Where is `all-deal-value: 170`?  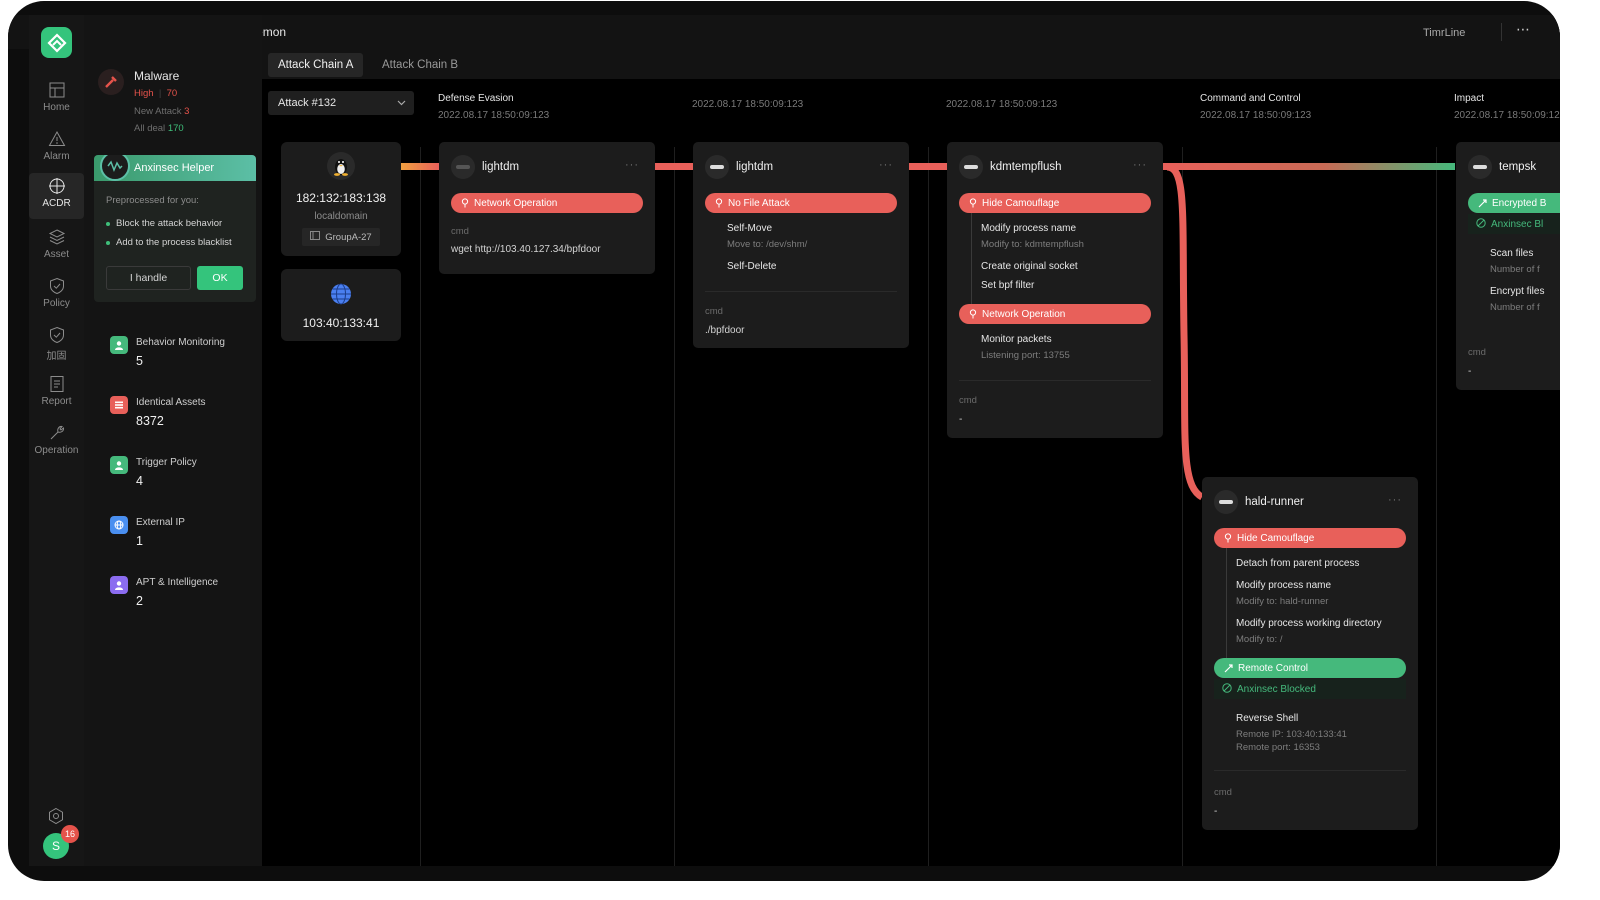
all-deal-value: 170 is located at coordinates (175, 128).